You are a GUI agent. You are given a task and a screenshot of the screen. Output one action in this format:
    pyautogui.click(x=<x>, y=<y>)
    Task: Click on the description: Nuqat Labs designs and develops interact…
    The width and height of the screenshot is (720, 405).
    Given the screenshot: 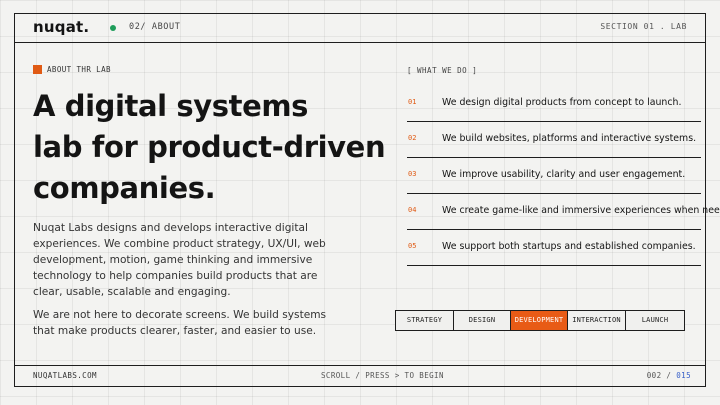 What is the action you would take?
    pyautogui.click(x=179, y=260)
    